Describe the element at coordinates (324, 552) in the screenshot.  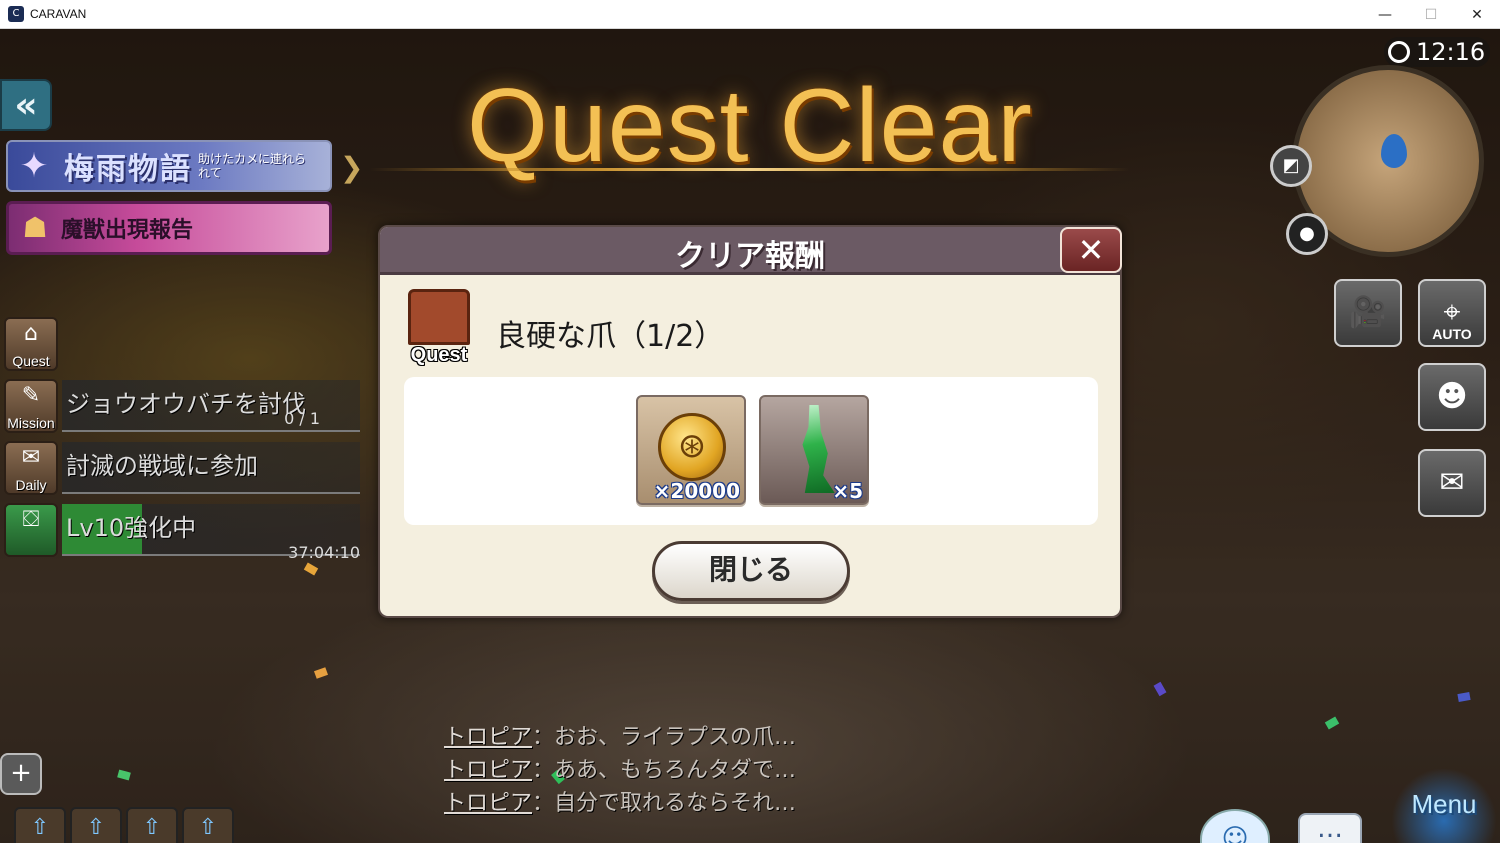
I see `lv-boost-timer: 37:04:10` at that location.